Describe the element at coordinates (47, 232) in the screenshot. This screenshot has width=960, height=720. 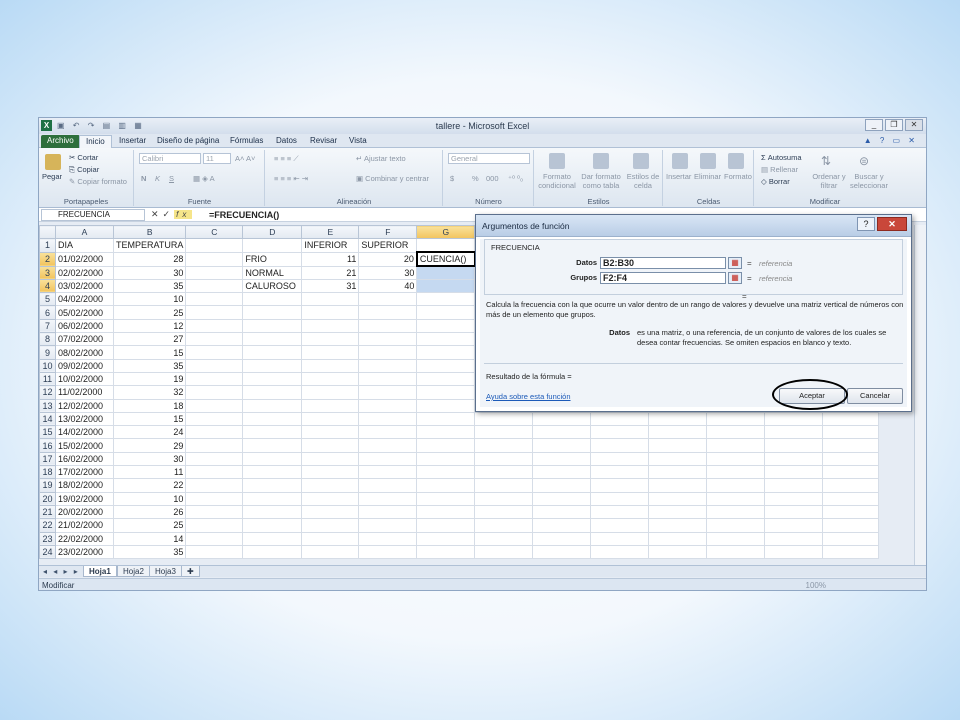
I see `select-all-corner` at that location.